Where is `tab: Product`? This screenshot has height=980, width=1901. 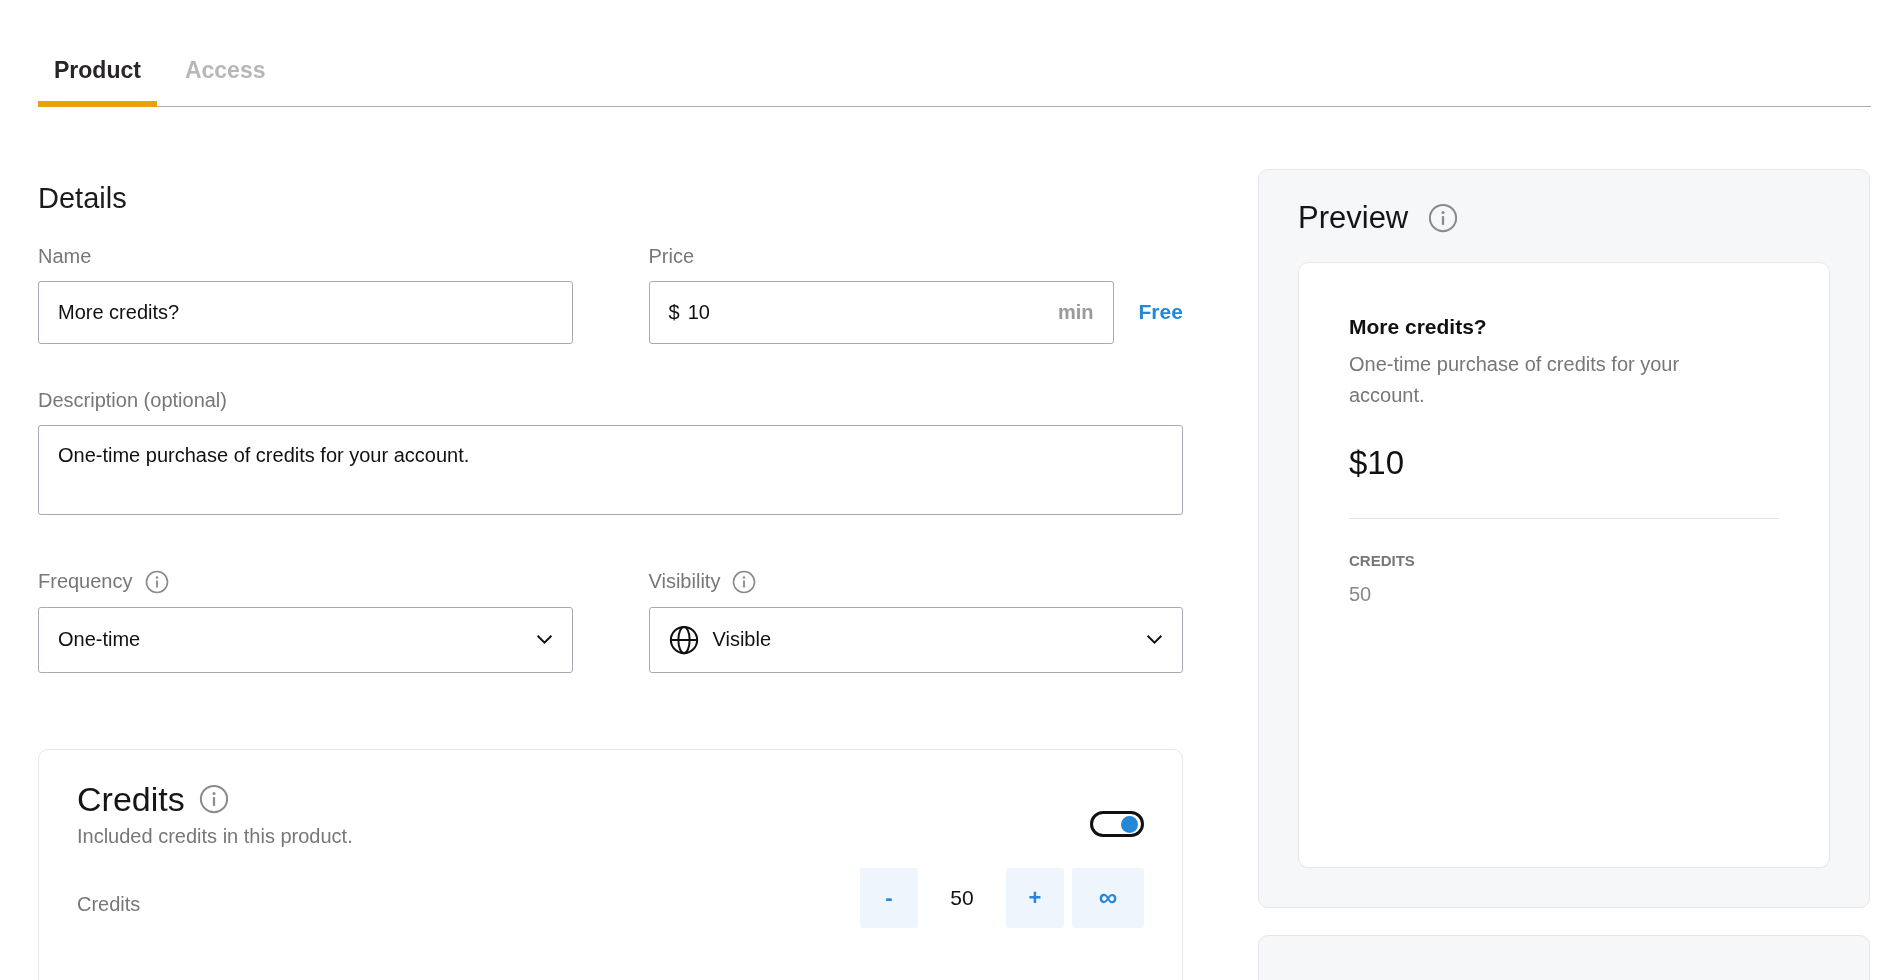 tab: Product is located at coordinates (97, 72).